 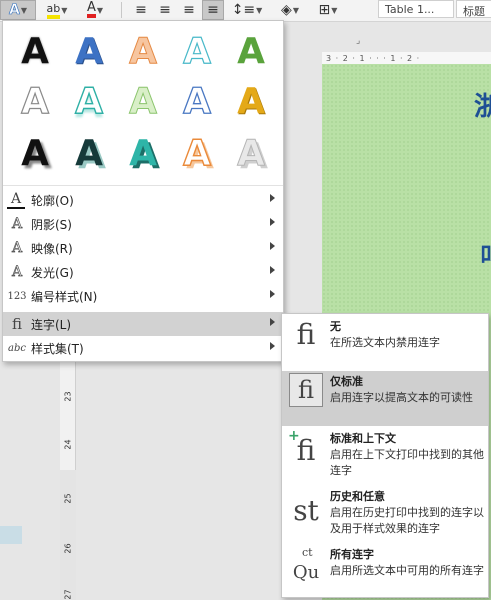 I want to click on ct-mark-icon: ct, so click(x=307, y=552).